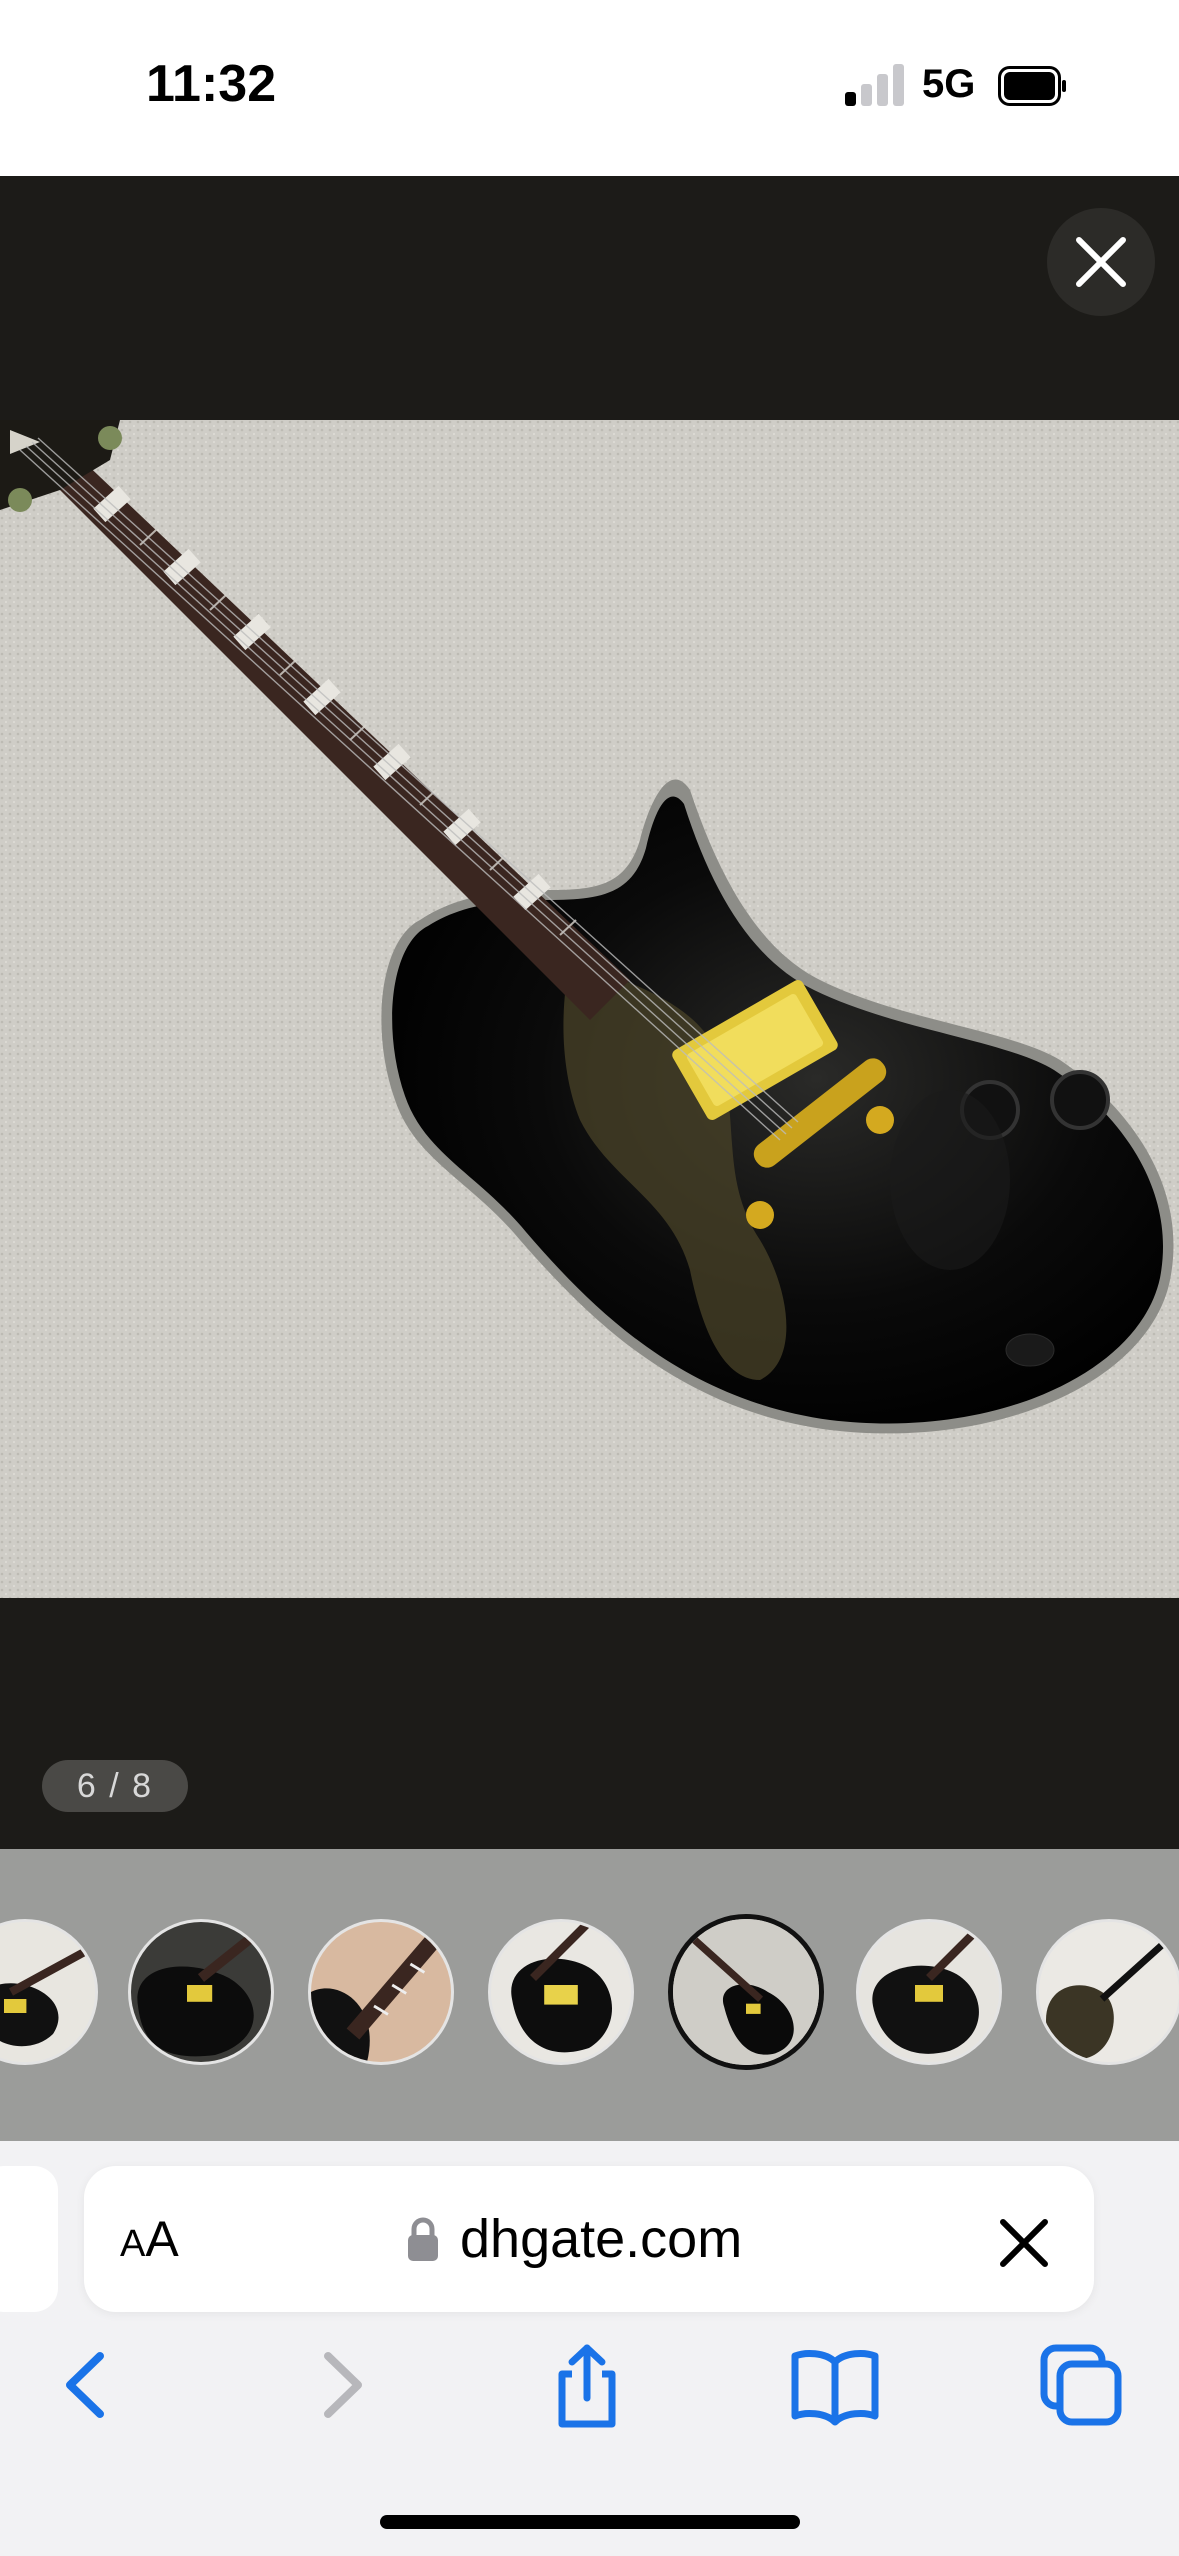 The image size is (1179, 2556). Describe the element at coordinates (211, 84) in the screenshot. I see `status-time: 11:32` at that location.